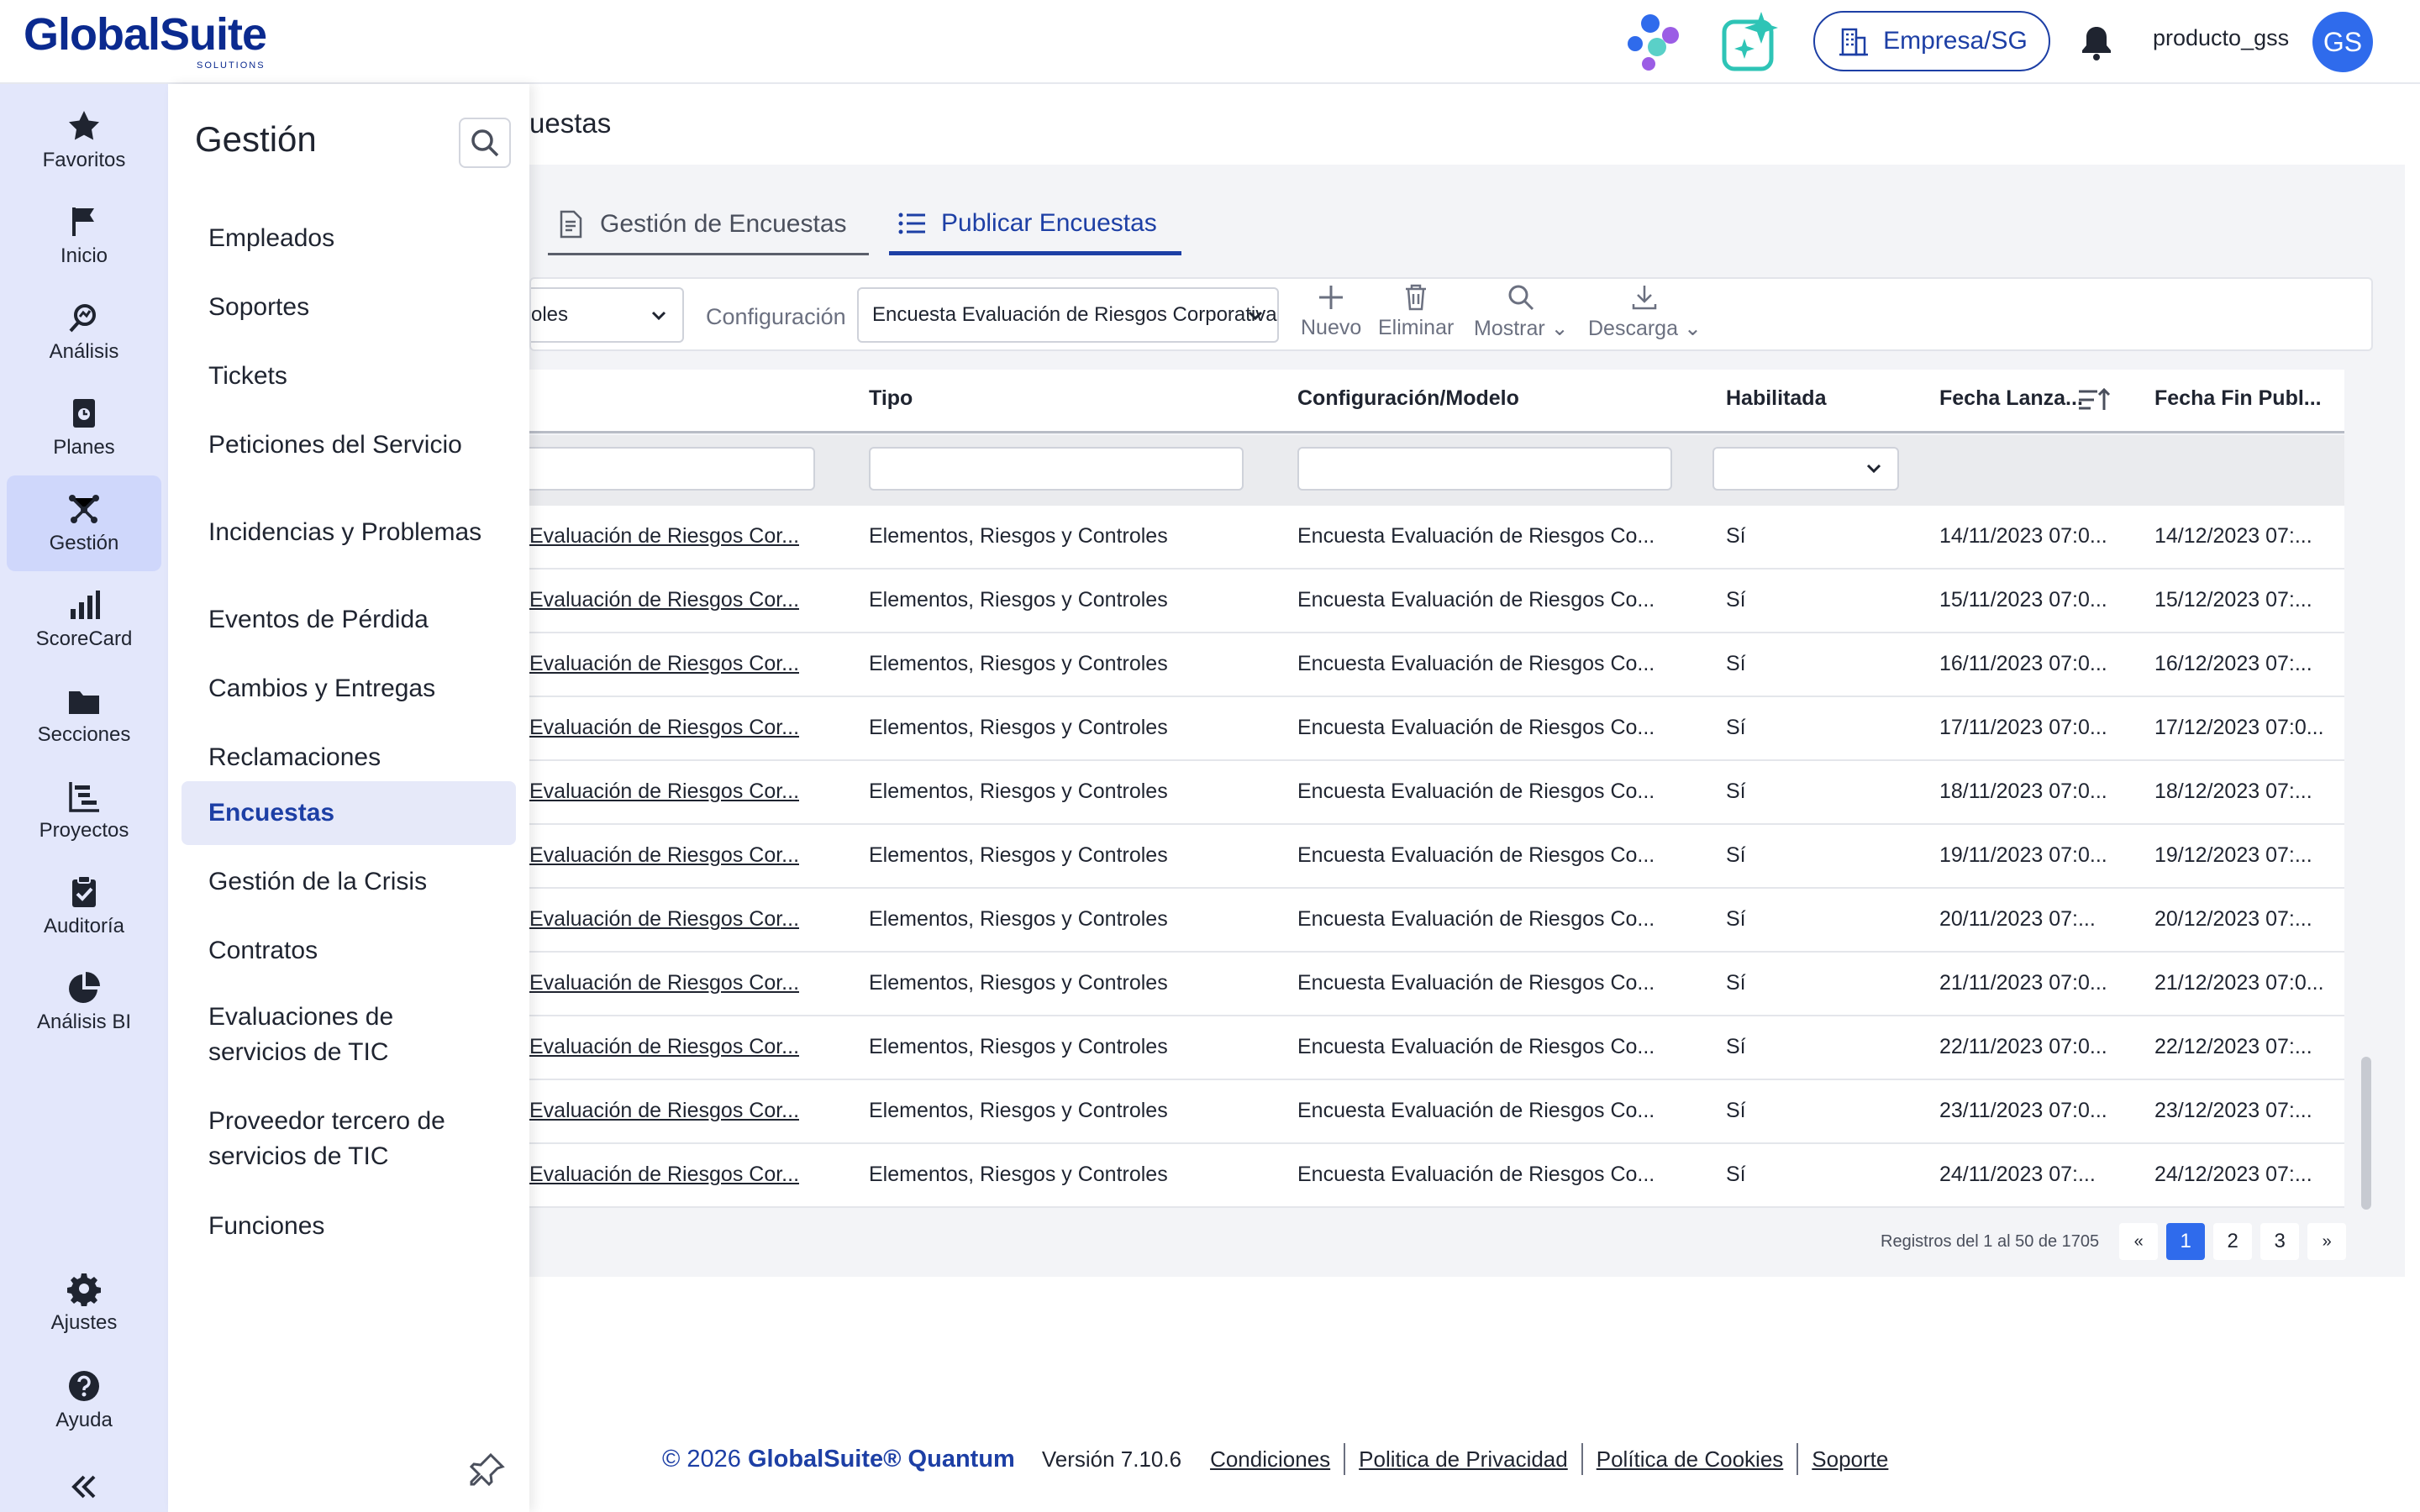 This screenshot has width=2420, height=1512. What do you see at coordinates (1850, 1459) in the screenshot?
I see `footer-link-soporte: Soporte` at bounding box center [1850, 1459].